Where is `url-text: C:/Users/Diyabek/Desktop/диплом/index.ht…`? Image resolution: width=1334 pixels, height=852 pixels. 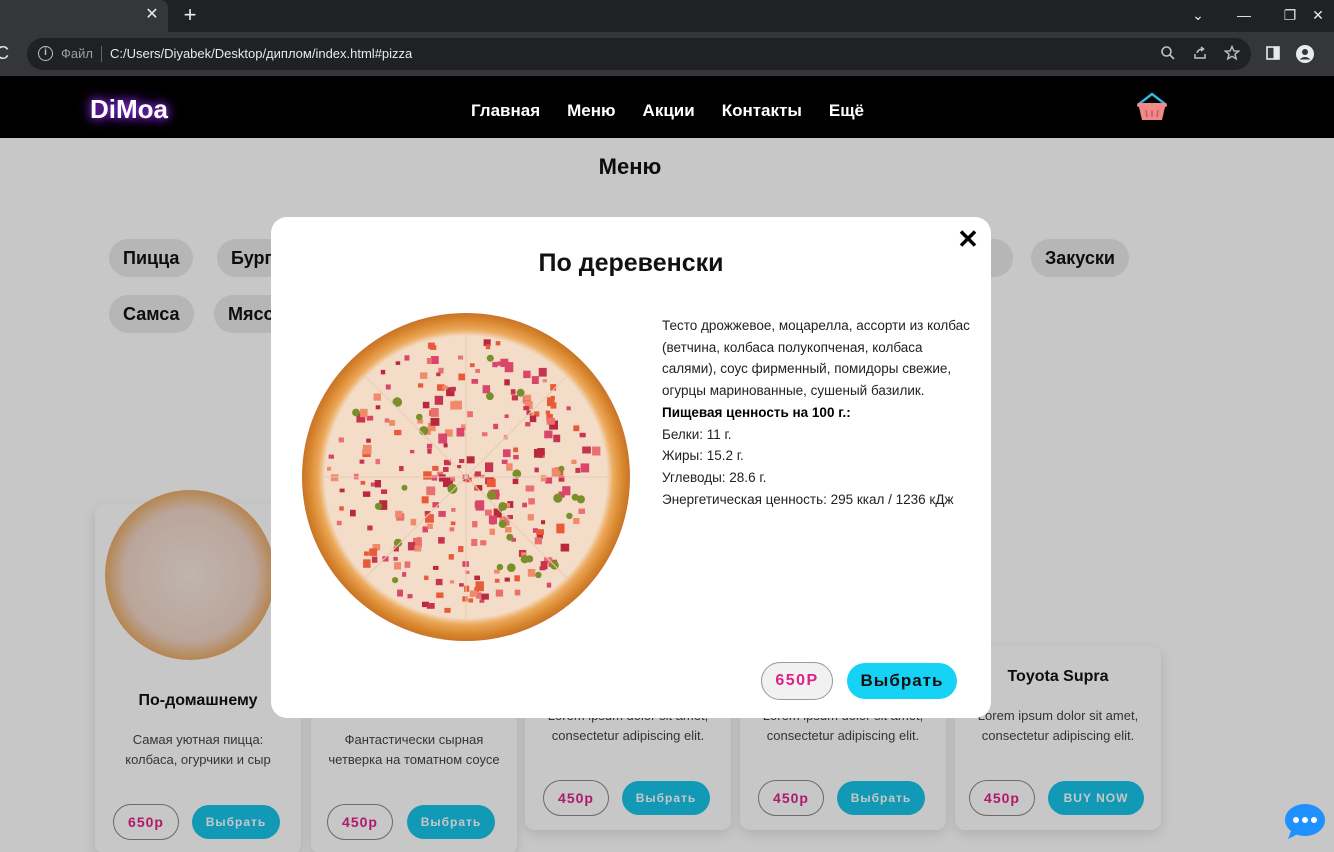 url-text: C:/Users/Diyabek/Desktop/диплом/index.ht… is located at coordinates (261, 53).